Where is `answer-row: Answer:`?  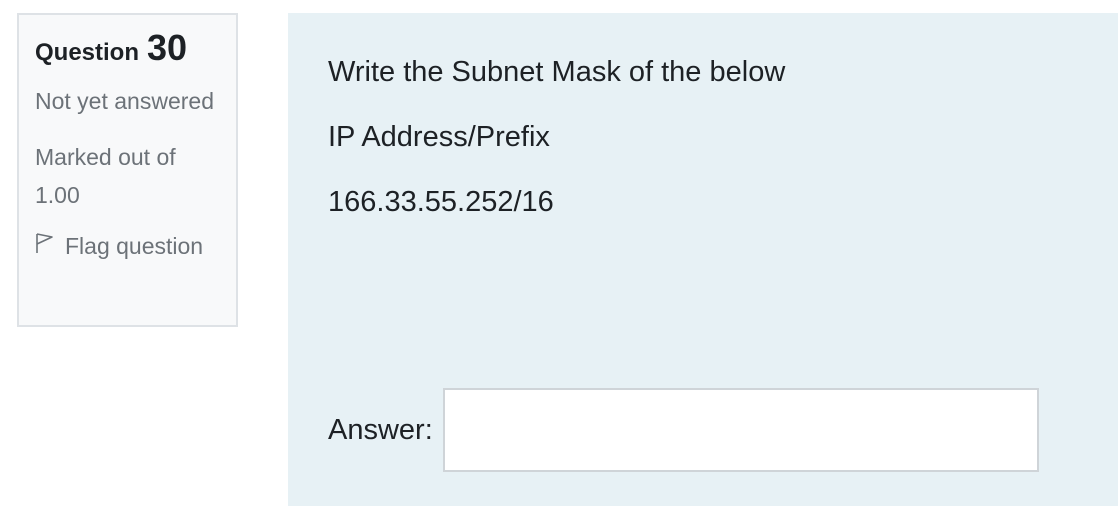
answer-row: Answer: is located at coordinates (683, 430).